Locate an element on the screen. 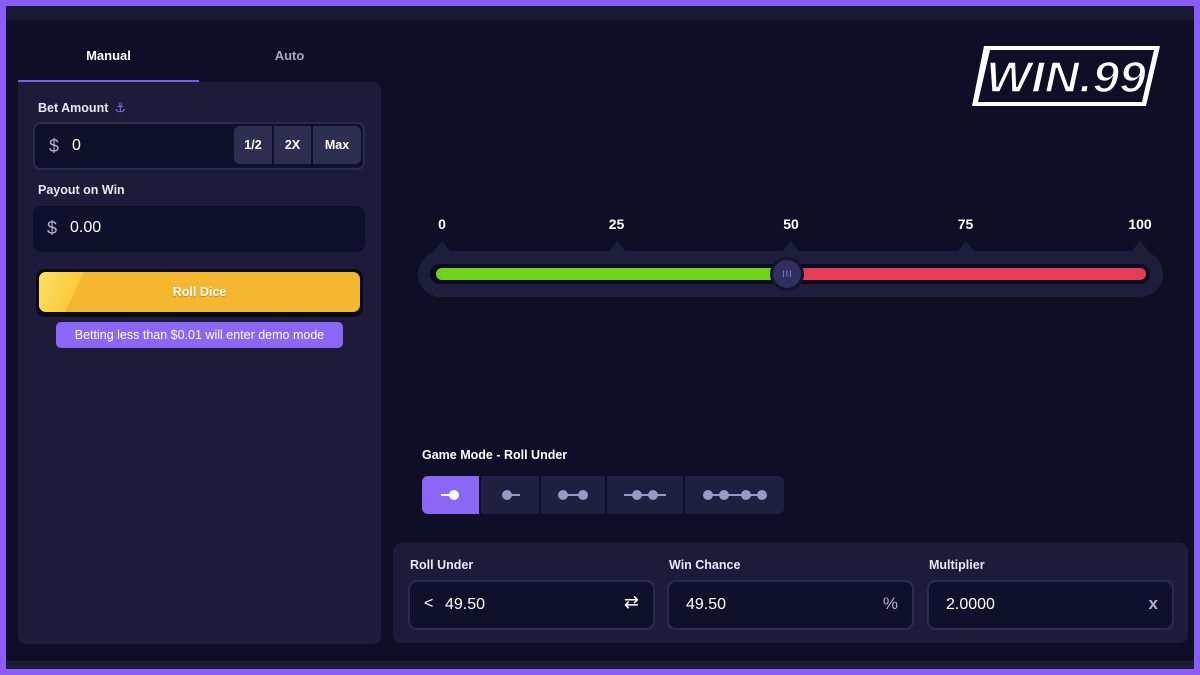  percent-icon: % is located at coordinates (890, 603).